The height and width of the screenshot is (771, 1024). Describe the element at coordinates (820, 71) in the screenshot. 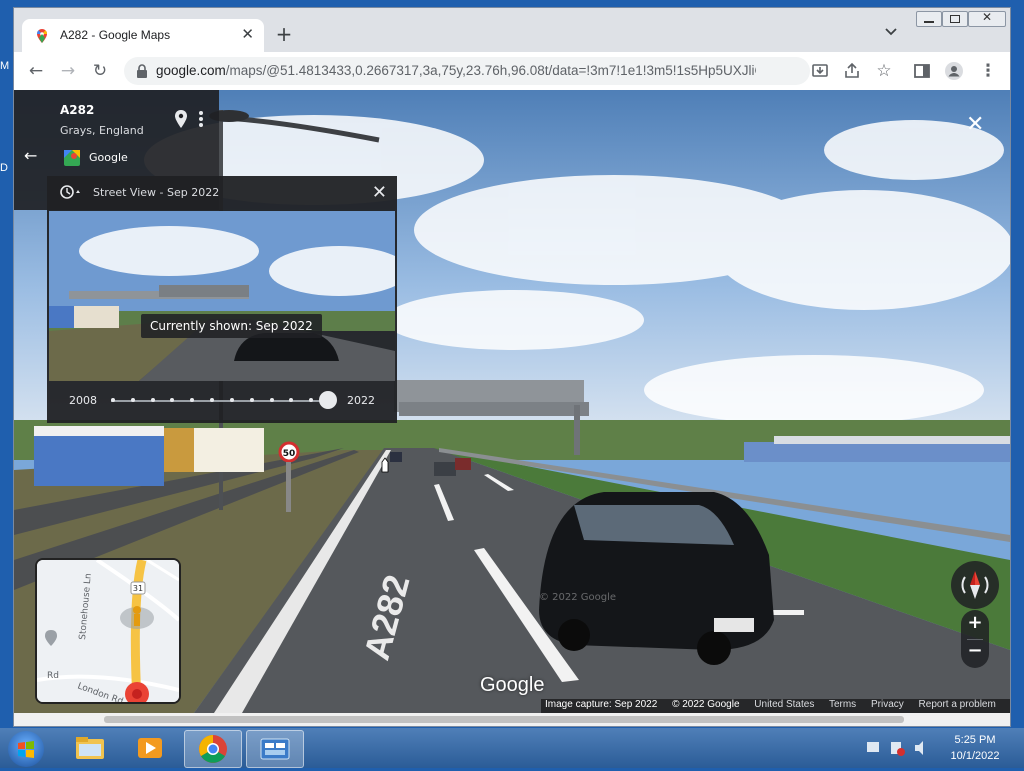

I see `install-app-icon` at that location.